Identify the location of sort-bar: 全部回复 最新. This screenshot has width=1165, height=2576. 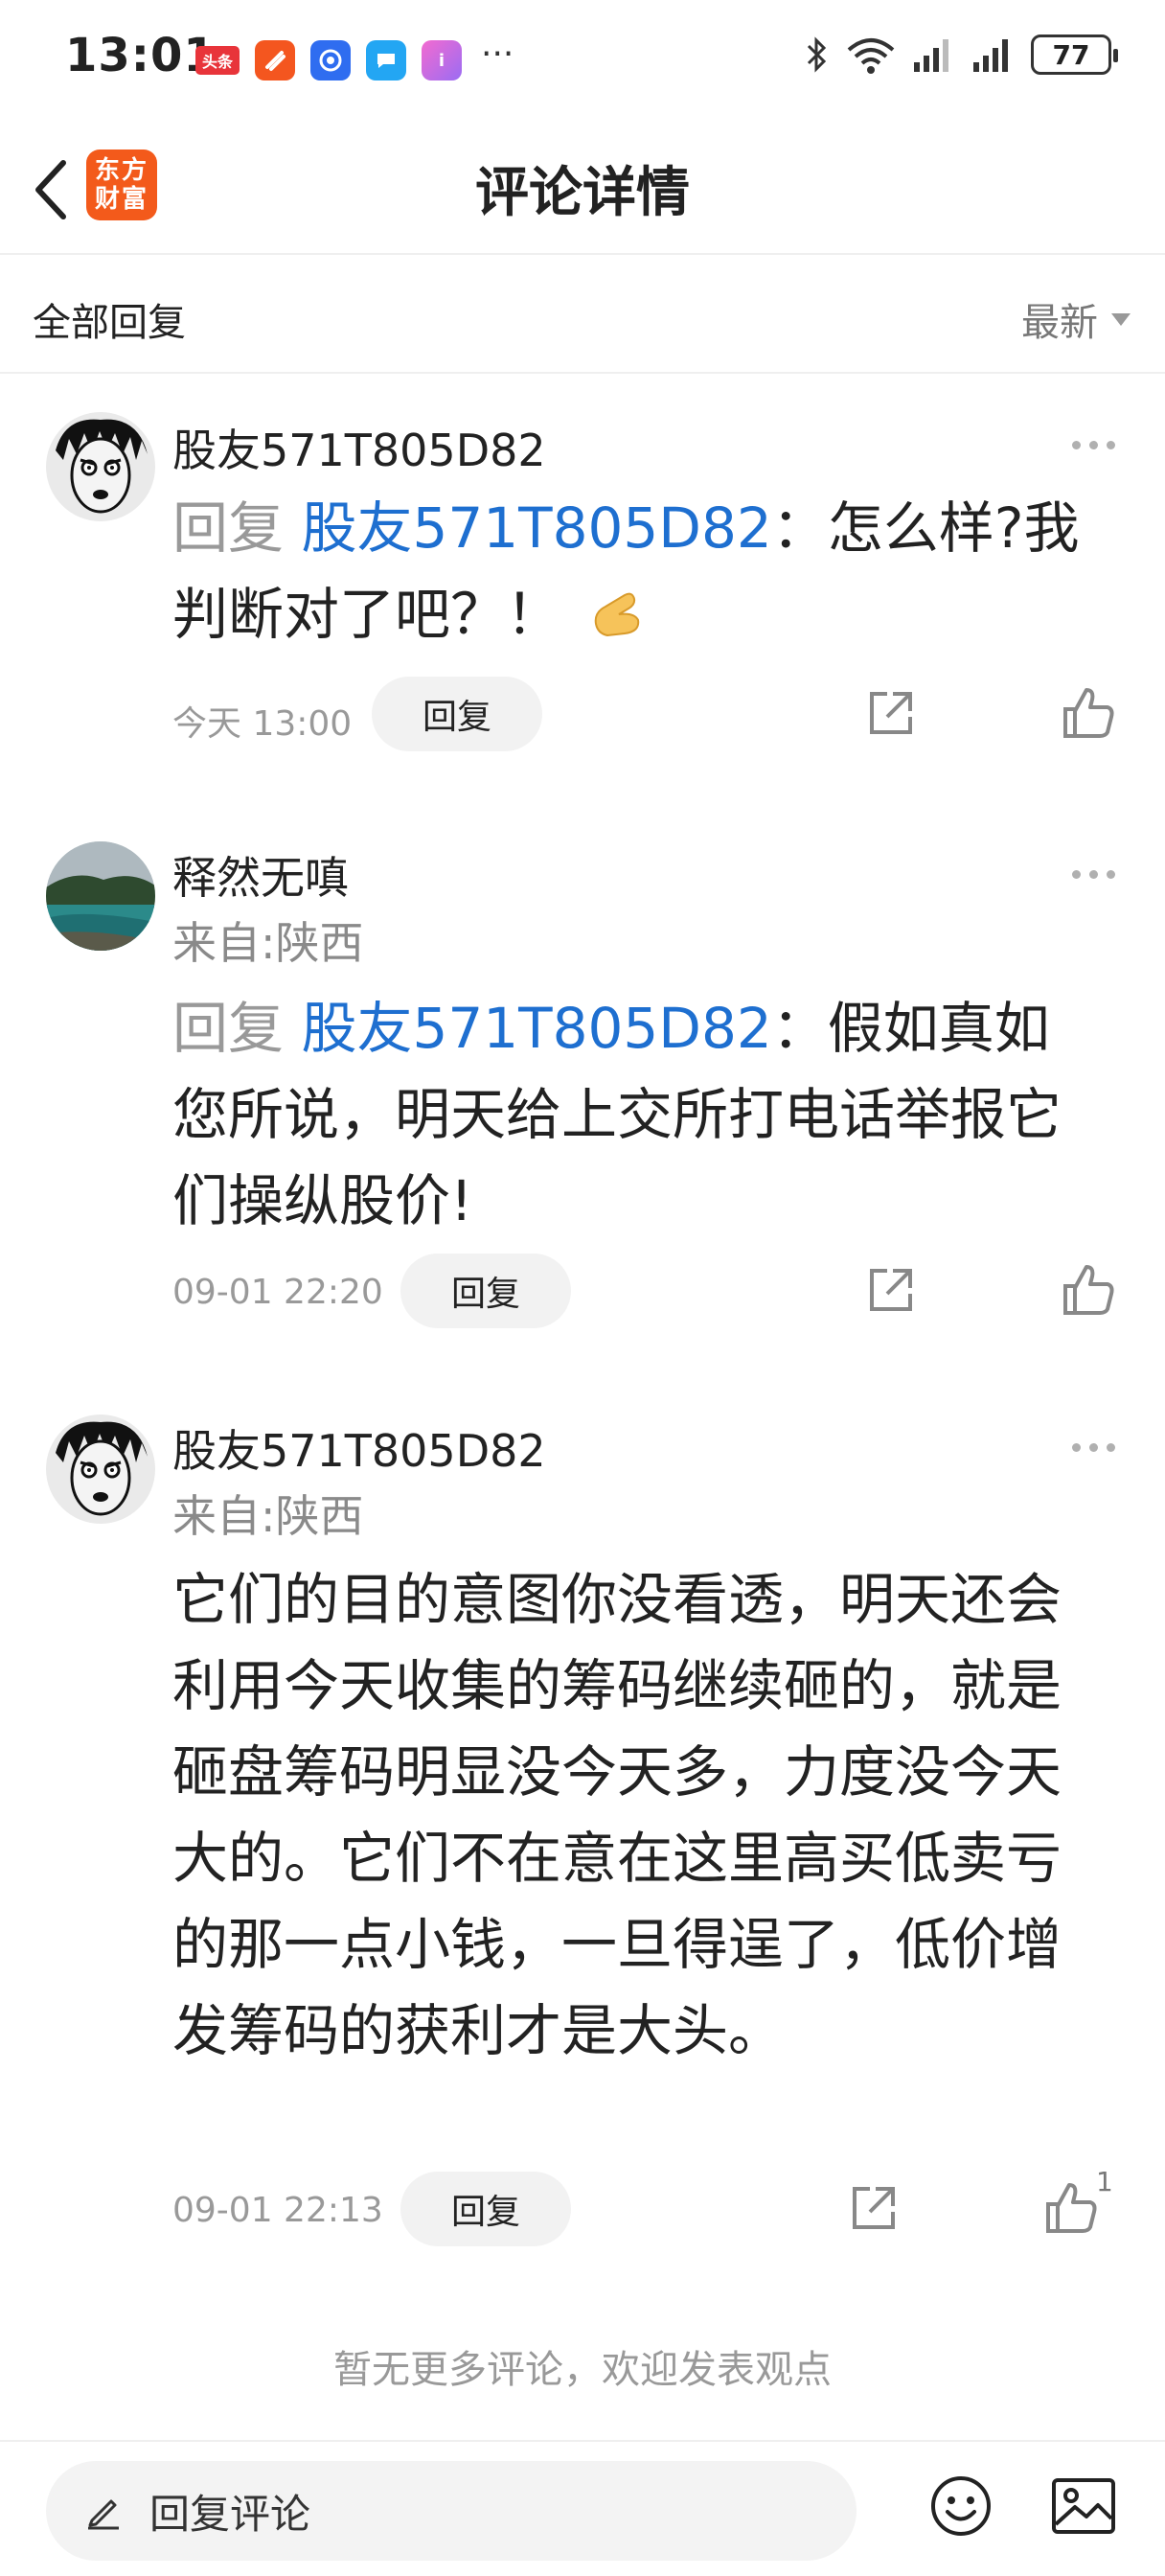
(582, 314).